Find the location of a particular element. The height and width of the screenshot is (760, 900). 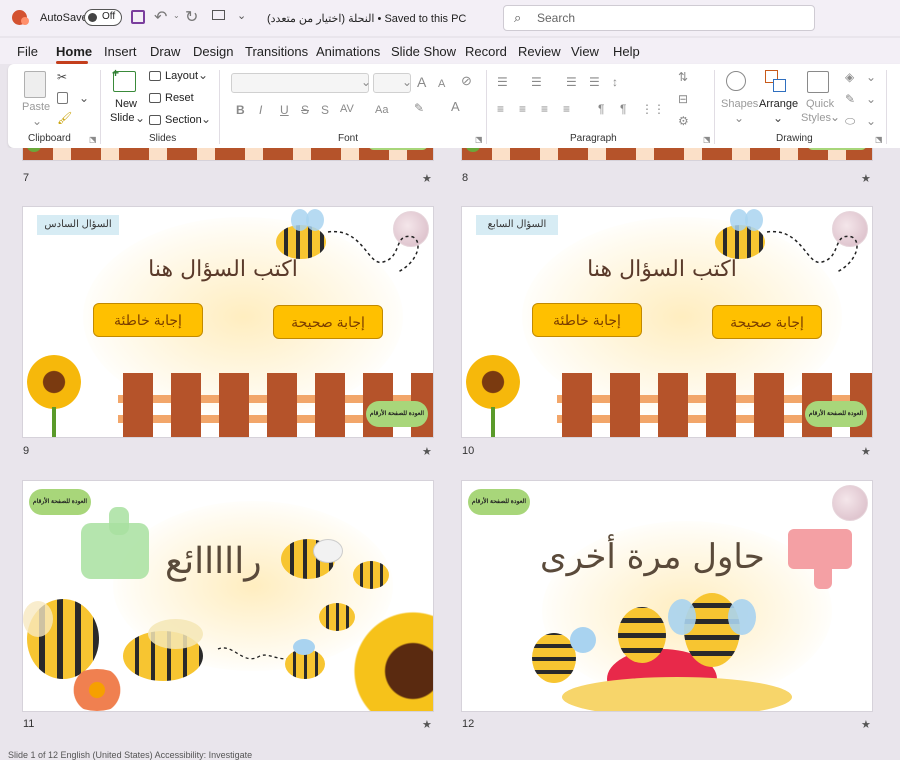

tab-transitions: Transitions is located at coordinates (276, 51).